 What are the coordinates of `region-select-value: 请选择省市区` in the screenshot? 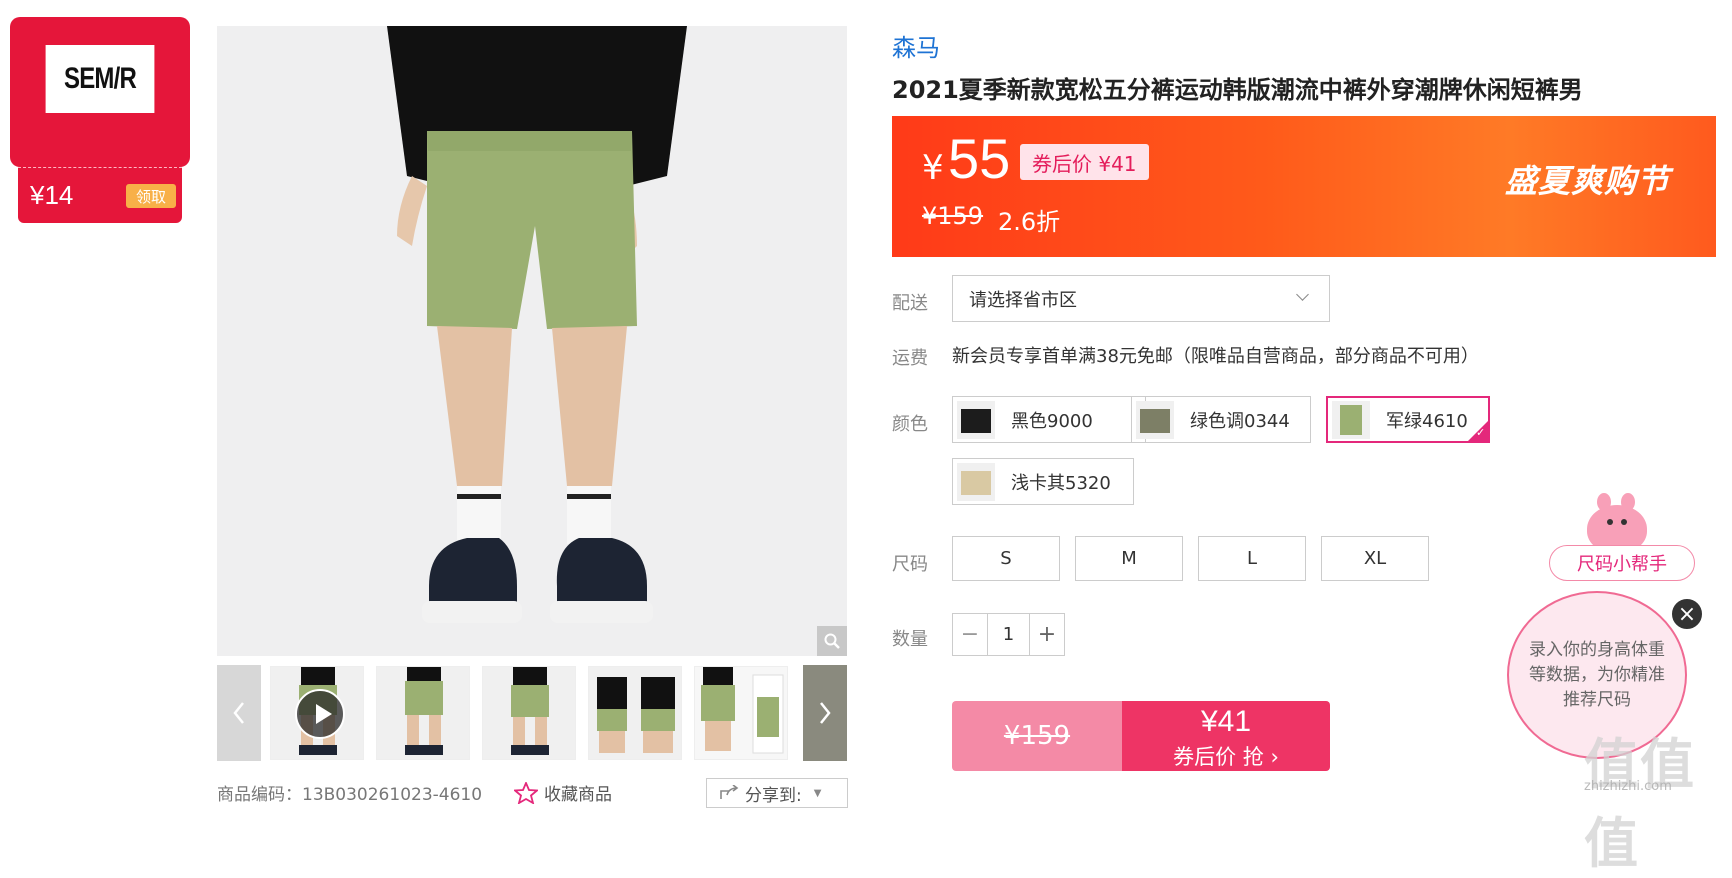 It's located at (1023, 300).